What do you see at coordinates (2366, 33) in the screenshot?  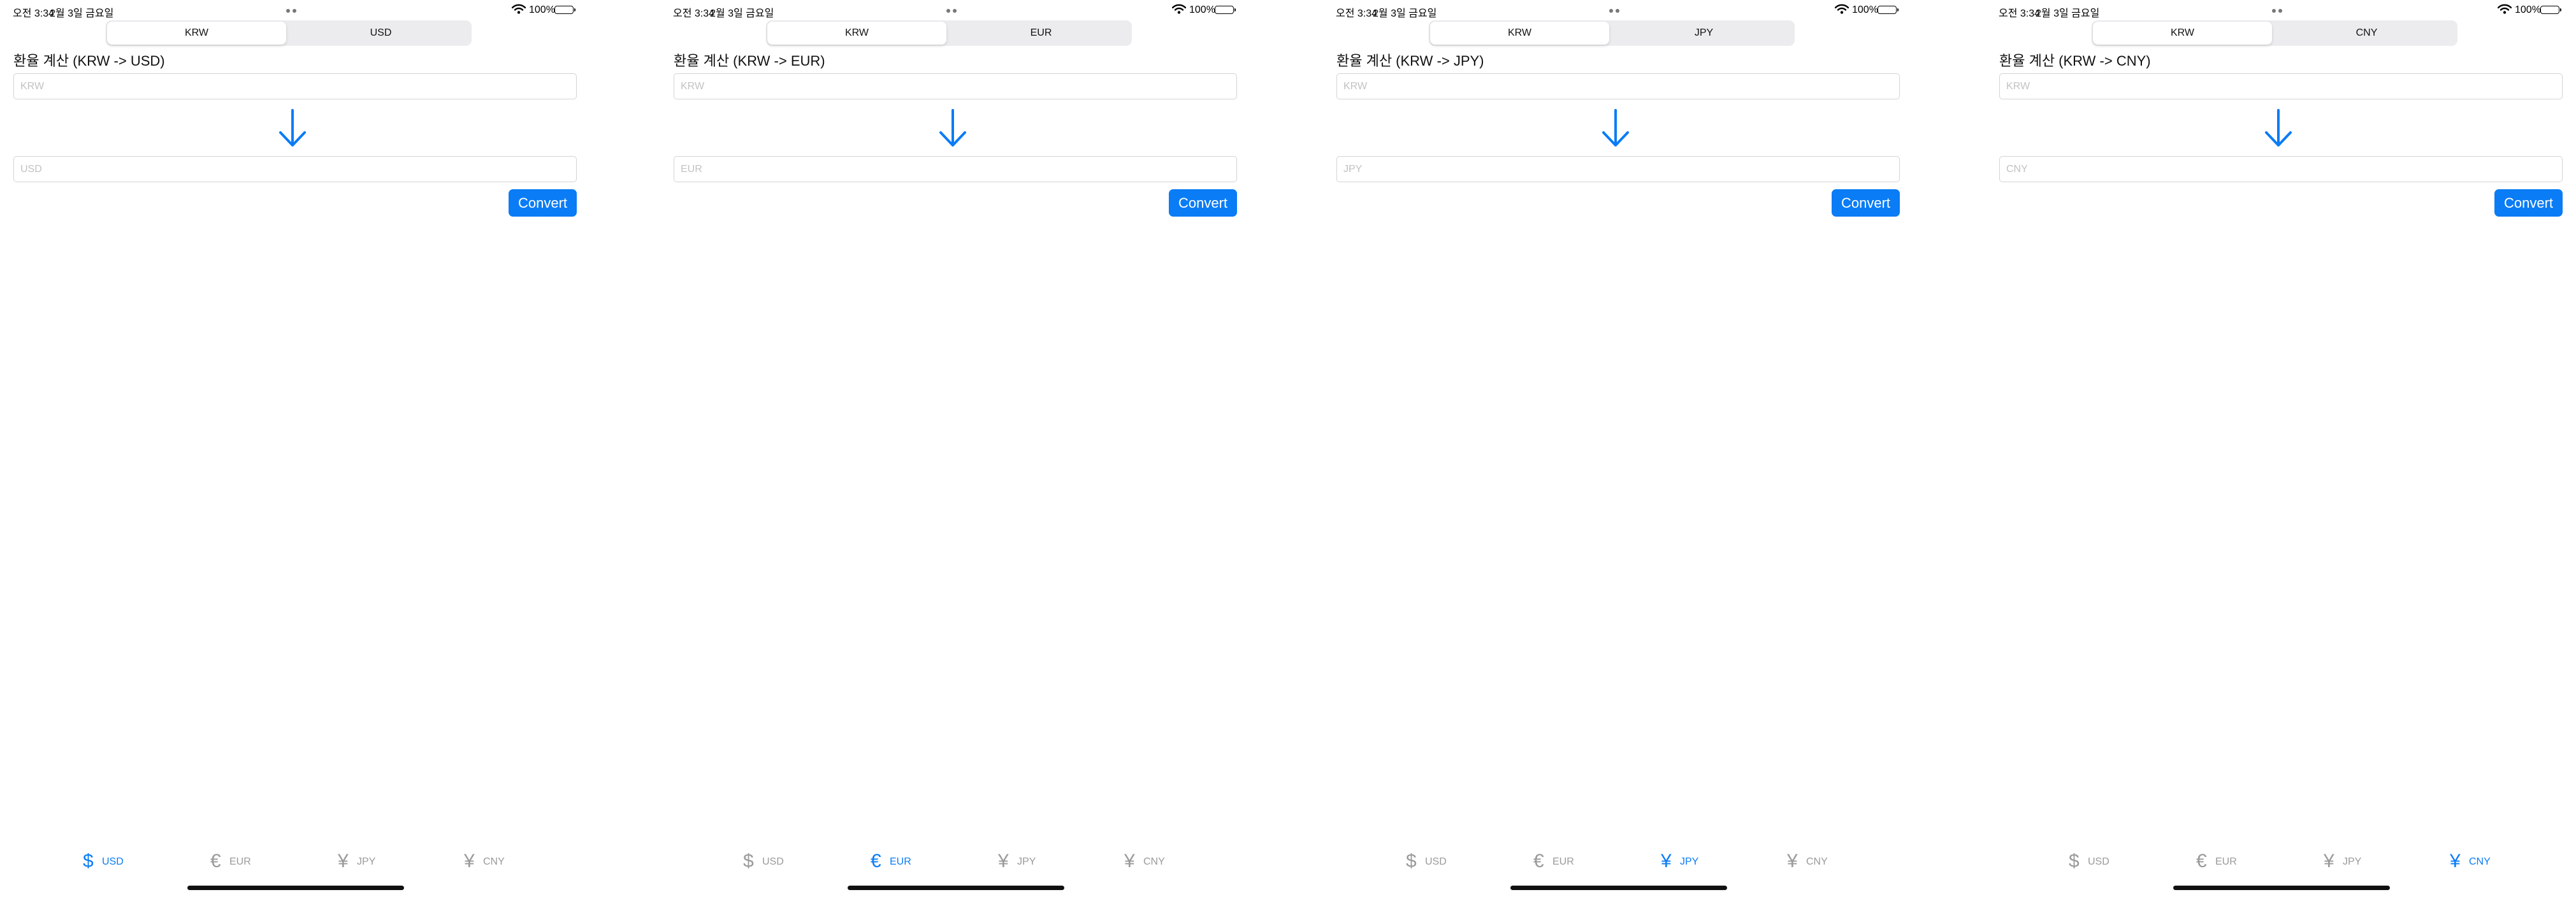 I see `segment-target-currency: CNY` at bounding box center [2366, 33].